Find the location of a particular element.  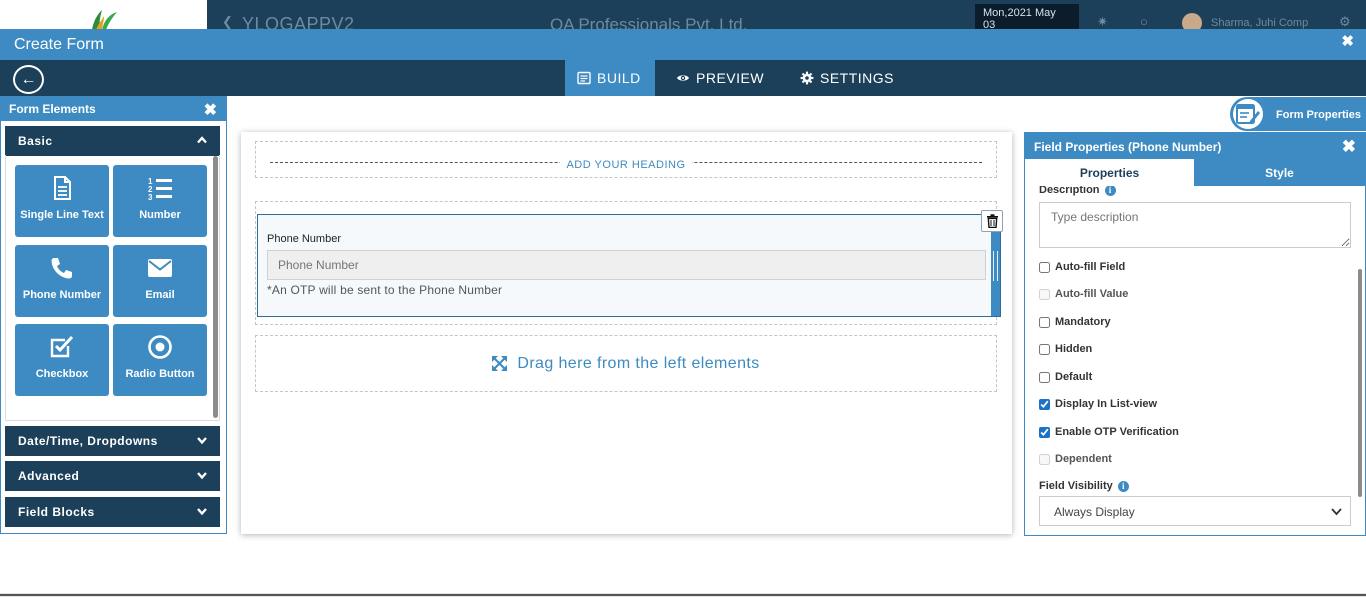

field-label: Phone Number is located at coordinates (304, 239).